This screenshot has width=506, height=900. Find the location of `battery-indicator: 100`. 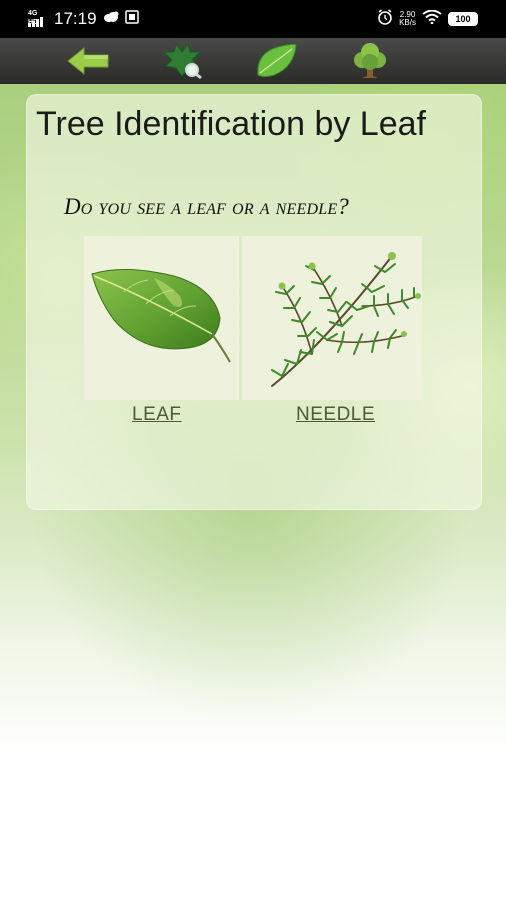

battery-indicator: 100 is located at coordinates (463, 19).